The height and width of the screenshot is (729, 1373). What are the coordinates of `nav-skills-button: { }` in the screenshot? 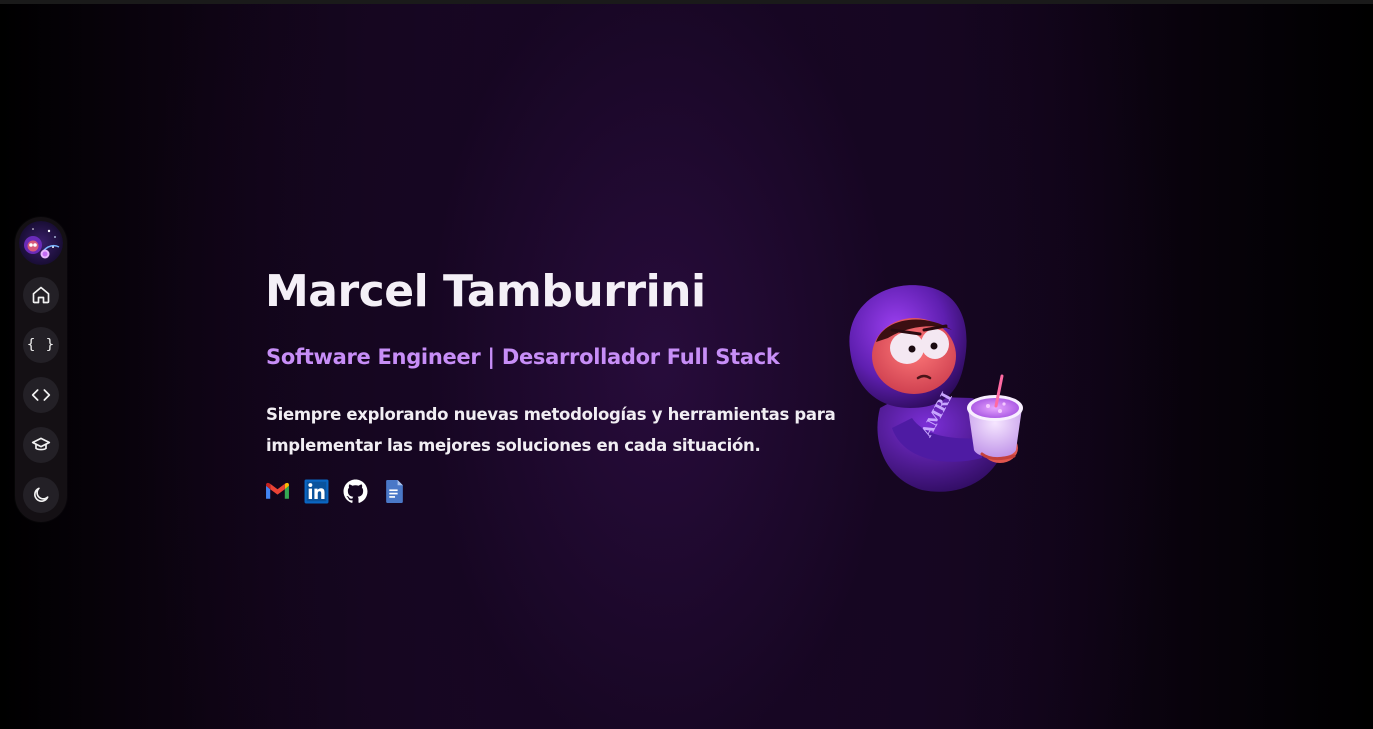 It's located at (41, 345).